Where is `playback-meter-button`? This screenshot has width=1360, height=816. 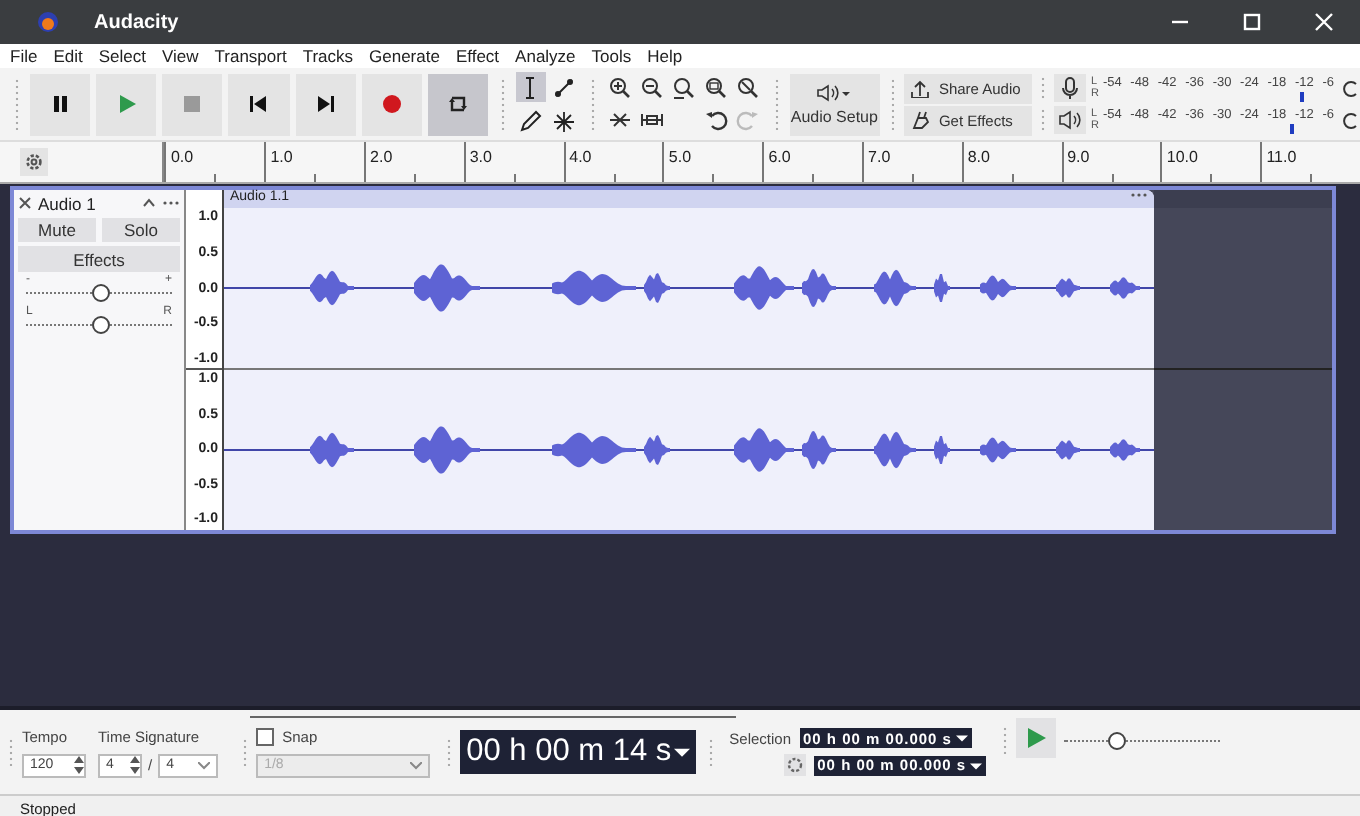 playback-meter-button is located at coordinates (1070, 120).